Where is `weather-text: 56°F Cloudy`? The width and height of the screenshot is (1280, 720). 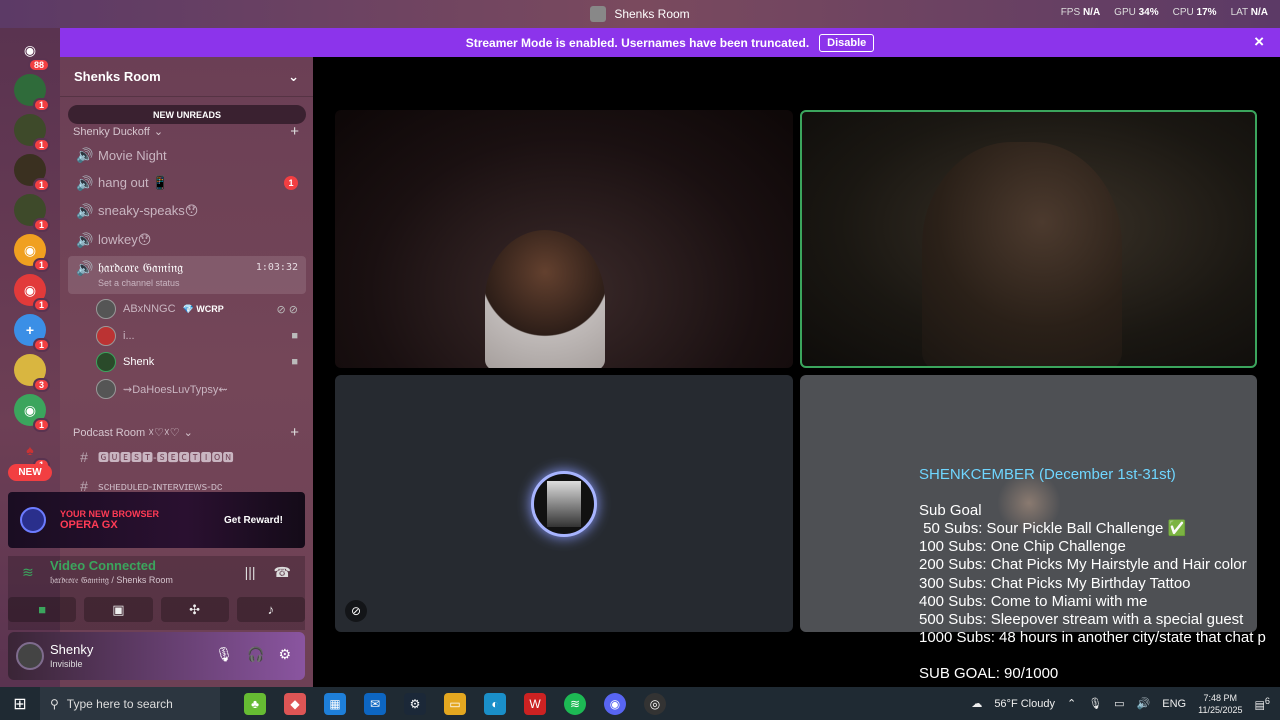 weather-text: 56°F Cloudy is located at coordinates (1024, 704).